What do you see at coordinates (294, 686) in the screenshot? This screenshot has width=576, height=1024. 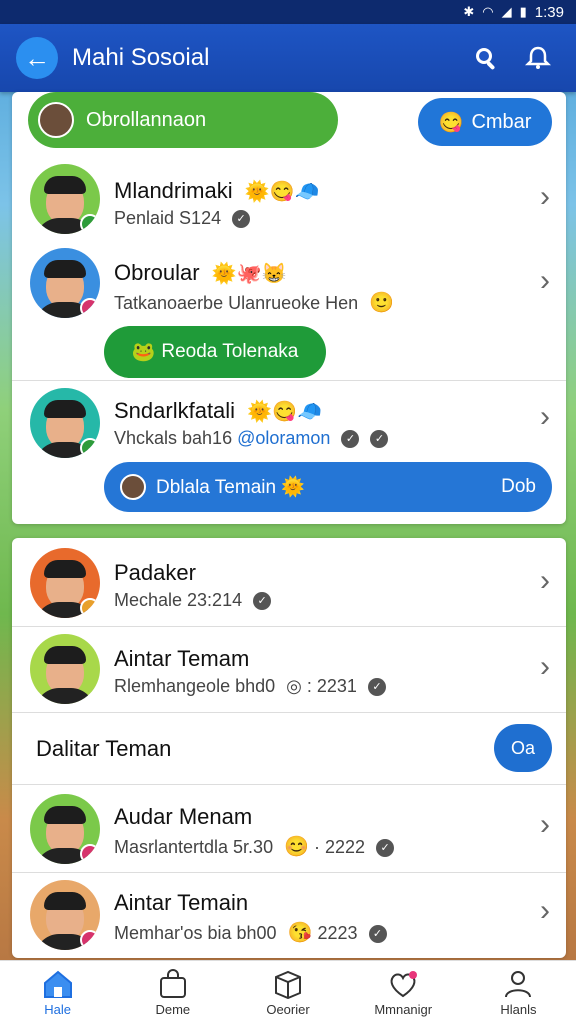 I see `timer-icon: ◎` at bounding box center [294, 686].